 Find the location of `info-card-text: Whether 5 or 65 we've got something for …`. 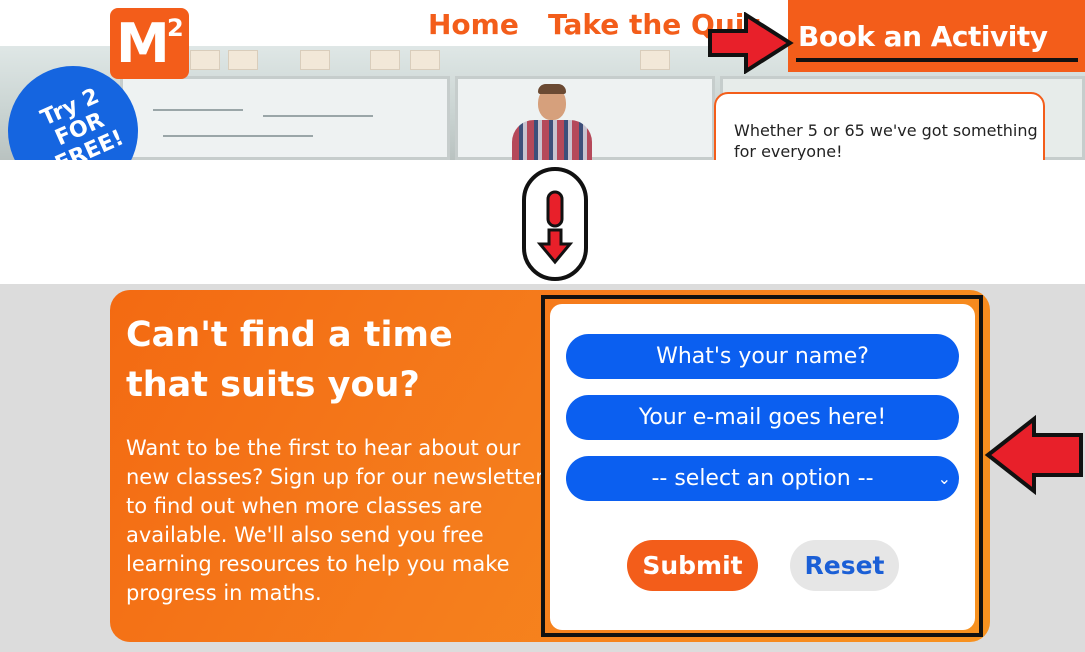

info-card-text: Whether 5 or 65 we've got something for … is located at coordinates (886, 140).